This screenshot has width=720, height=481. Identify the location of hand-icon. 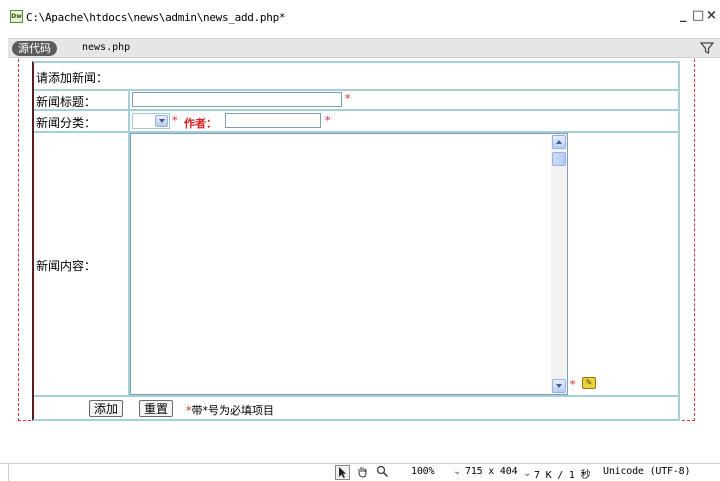
(362, 472).